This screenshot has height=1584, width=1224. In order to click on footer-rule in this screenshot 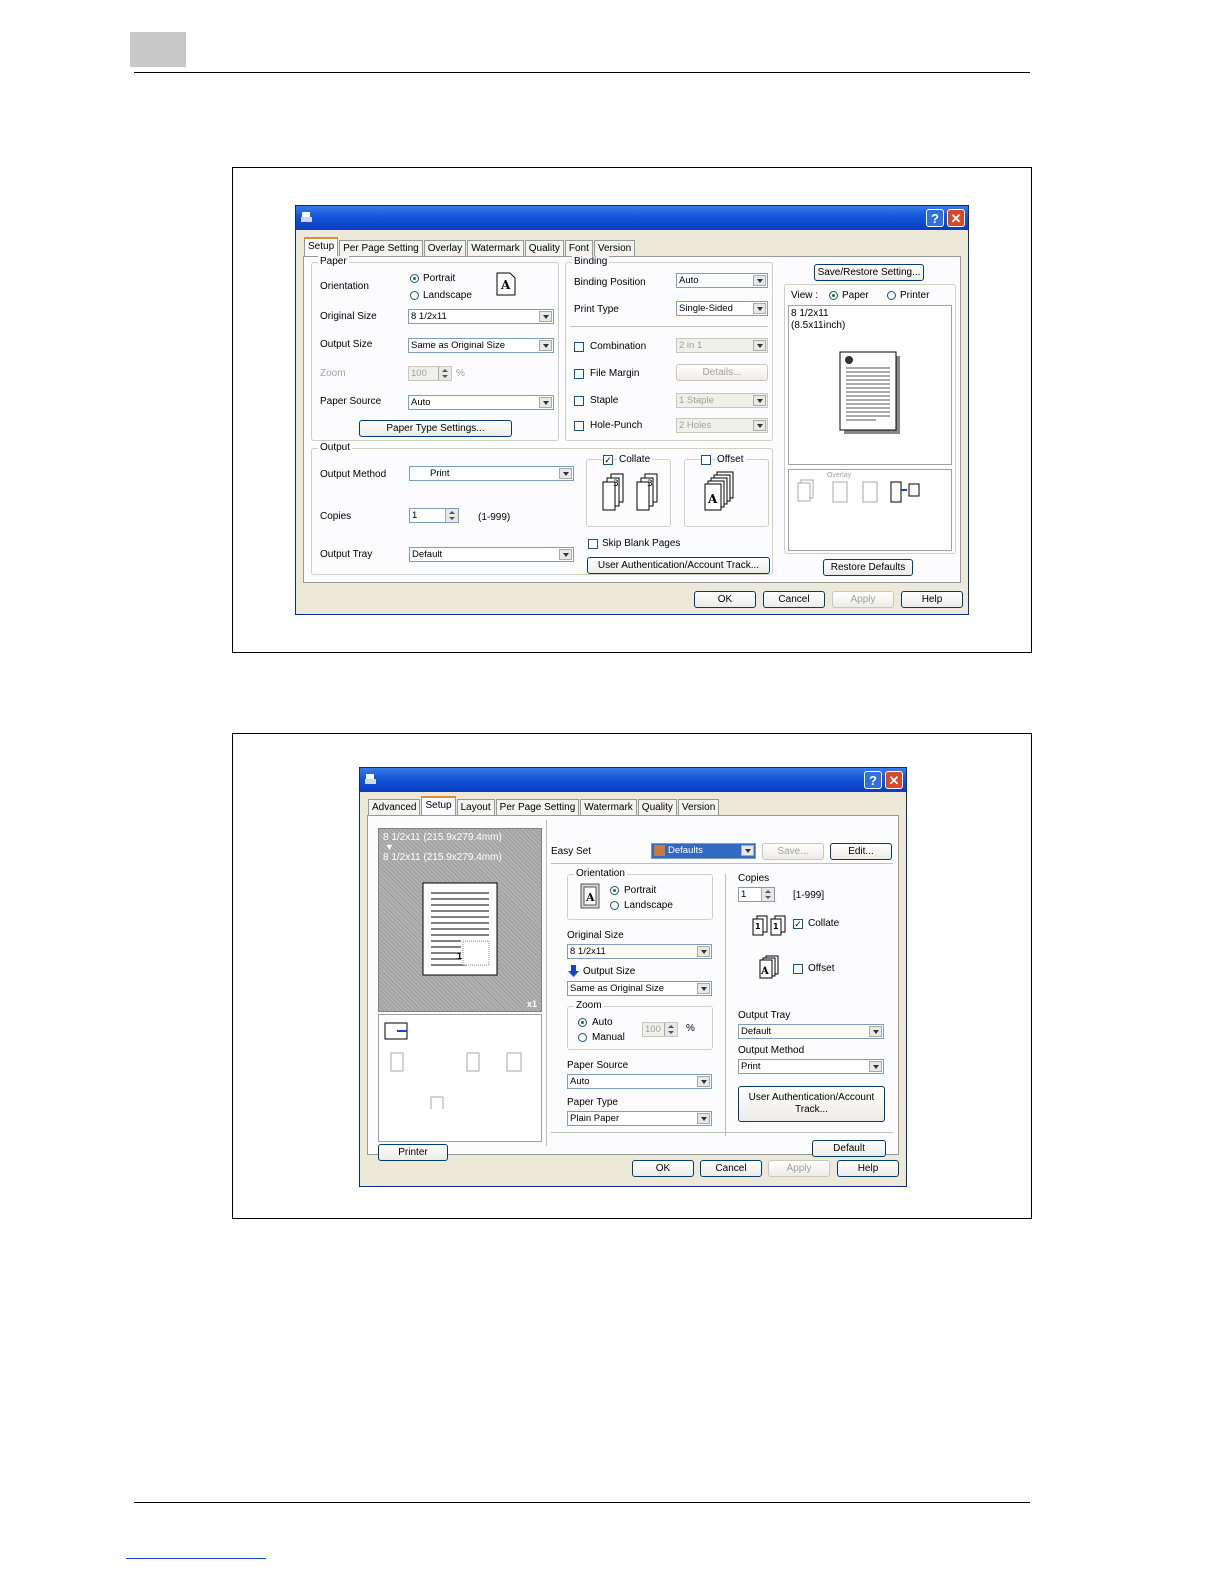, I will do `click(582, 1502)`.